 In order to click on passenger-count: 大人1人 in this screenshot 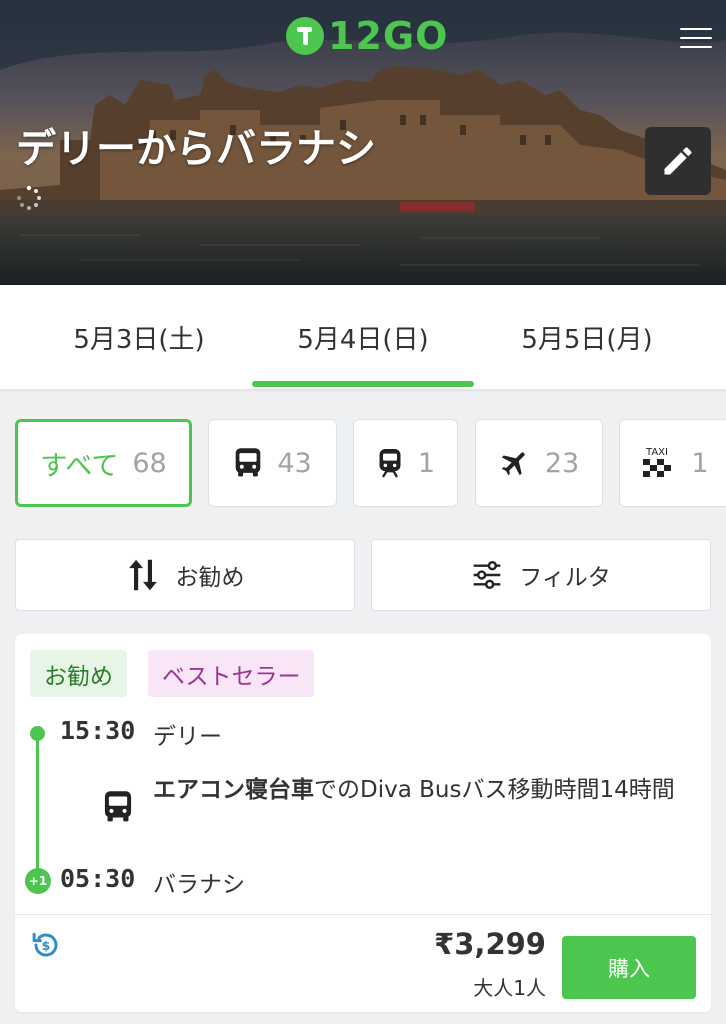, I will do `click(509, 988)`.